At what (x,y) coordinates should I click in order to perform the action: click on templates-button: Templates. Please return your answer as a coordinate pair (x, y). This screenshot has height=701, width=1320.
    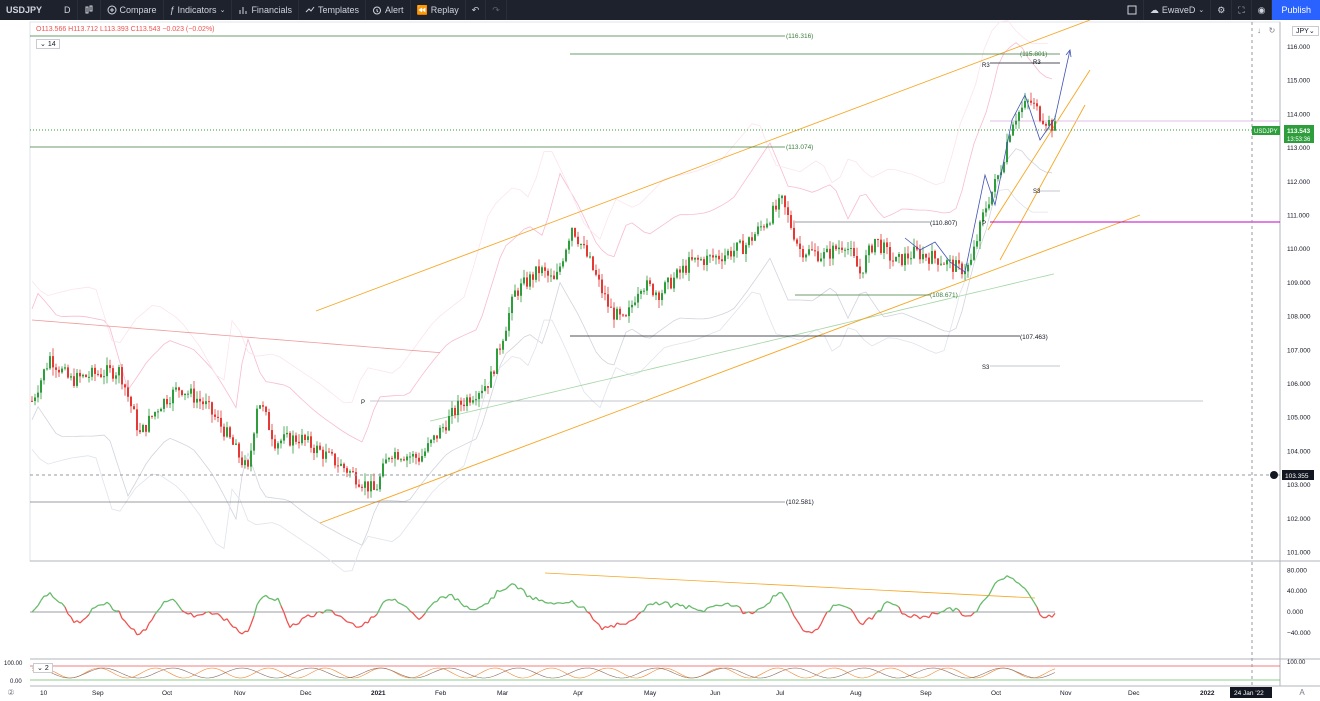
    Looking at the image, I should click on (332, 10).